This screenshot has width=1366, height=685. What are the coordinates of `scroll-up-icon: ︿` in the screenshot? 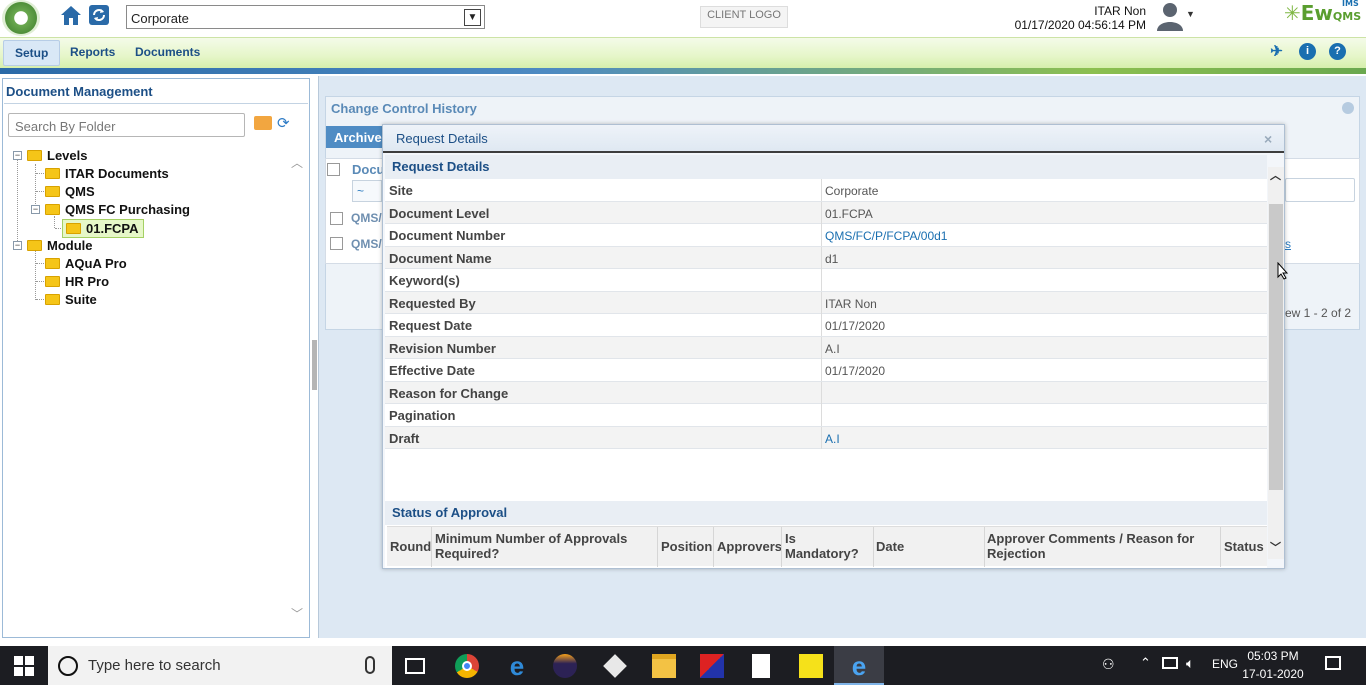 It's located at (1275, 175).